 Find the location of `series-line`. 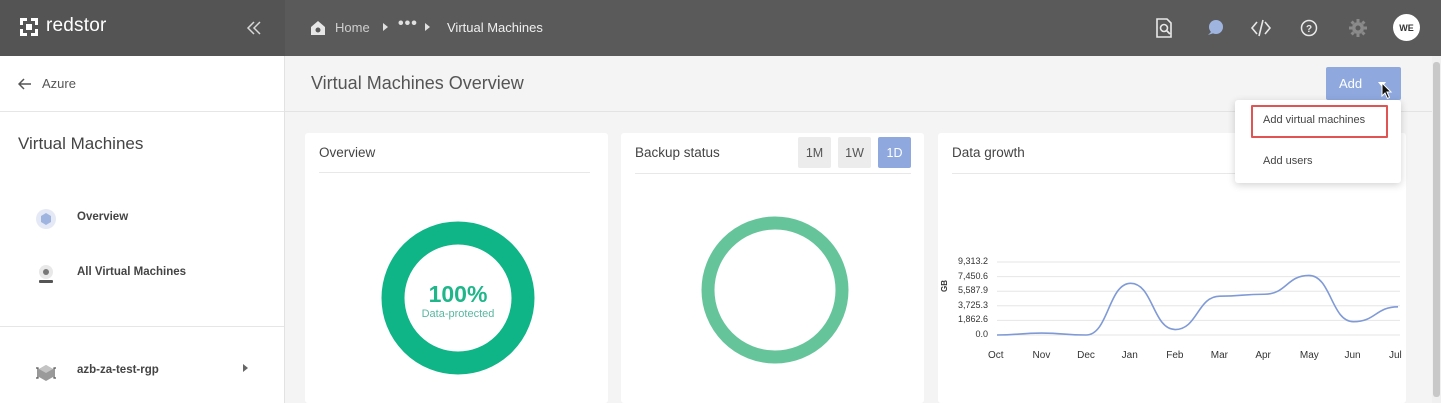

series-line is located at coordinates (1197, 305).